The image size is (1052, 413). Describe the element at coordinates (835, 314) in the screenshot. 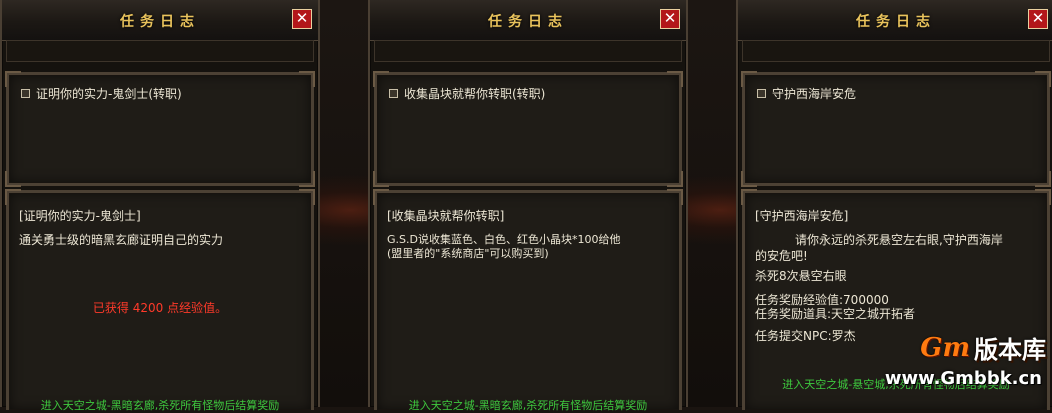

I see `detail-text: 任务奖励道具:天空之城开拓者` at that location.